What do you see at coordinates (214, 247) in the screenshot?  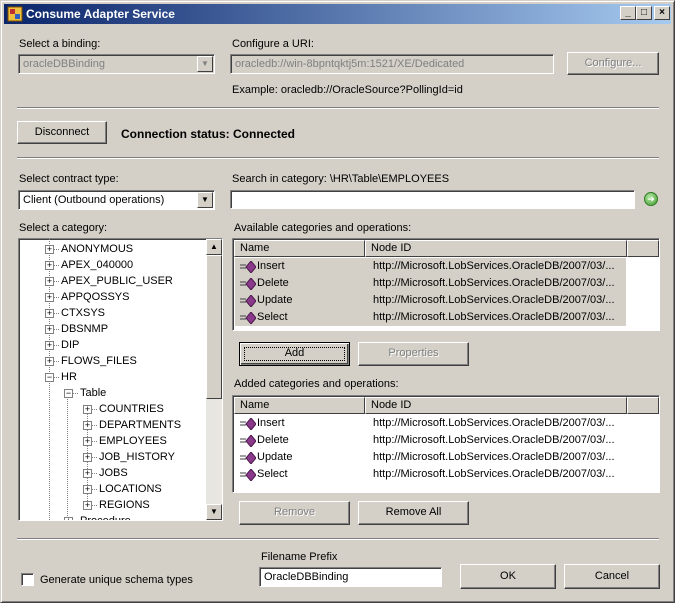 I see `scroll-up-icon: ▲` at bounding box center [214, 247].